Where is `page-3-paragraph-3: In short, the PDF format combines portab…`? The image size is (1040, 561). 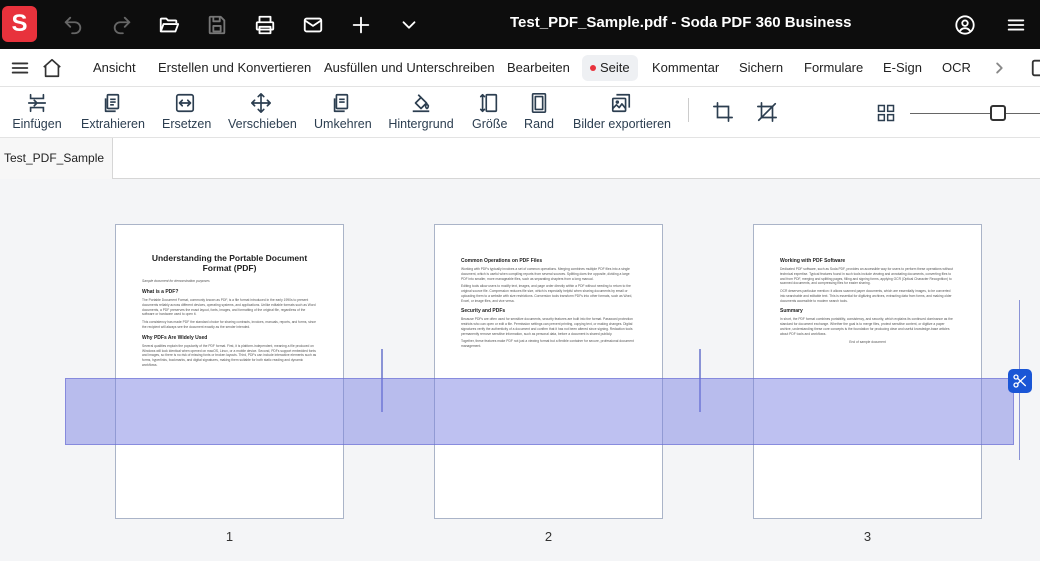 page-3-paragraph-3: In short, the PDF format combines portab… is located at coordinates (866, 326).